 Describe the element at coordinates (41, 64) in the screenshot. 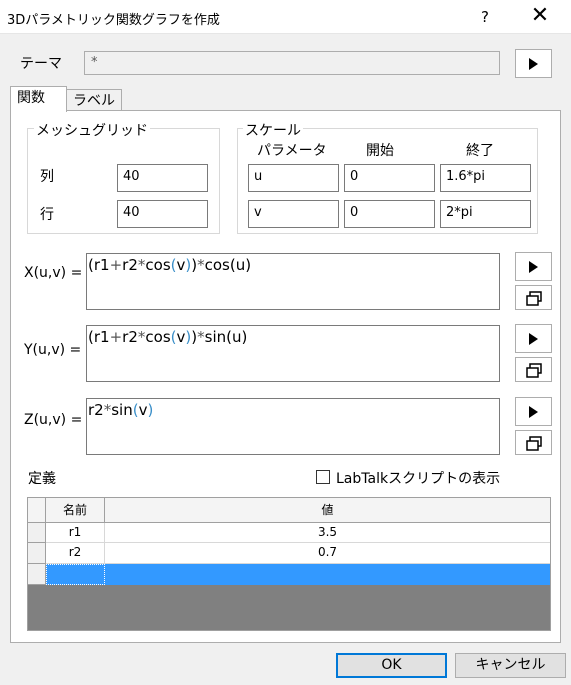

I see `theme-label: テーマ` at that location.